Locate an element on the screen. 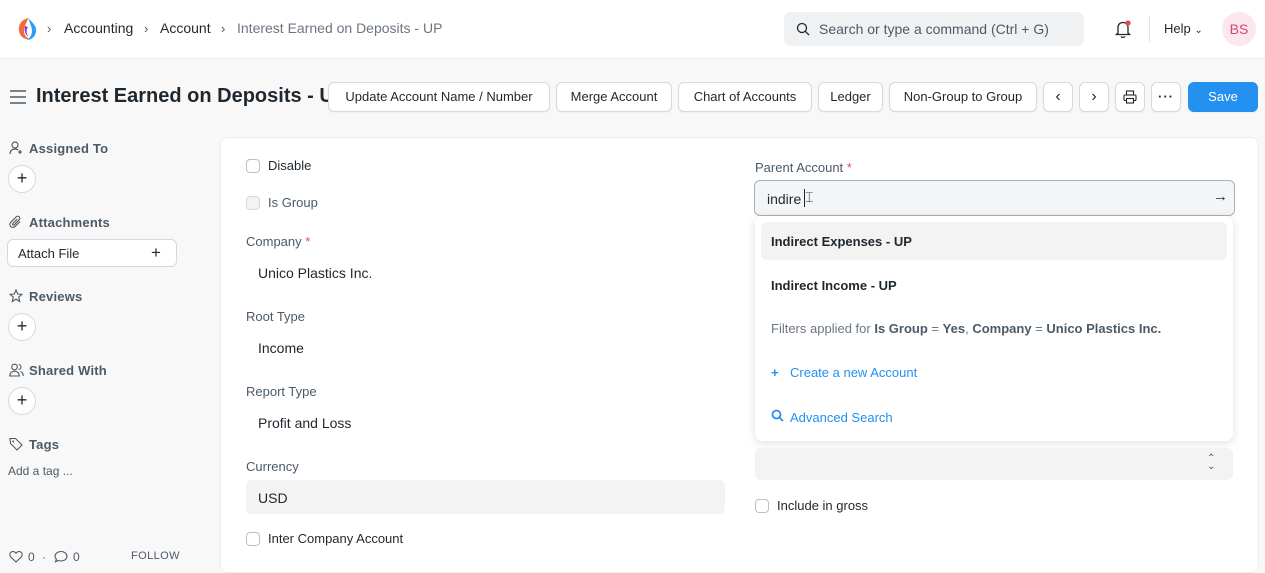 Image resolution: width=1265 pixels, height=573 pixels. currency-label: Currency is located at coordinates (272, 466).